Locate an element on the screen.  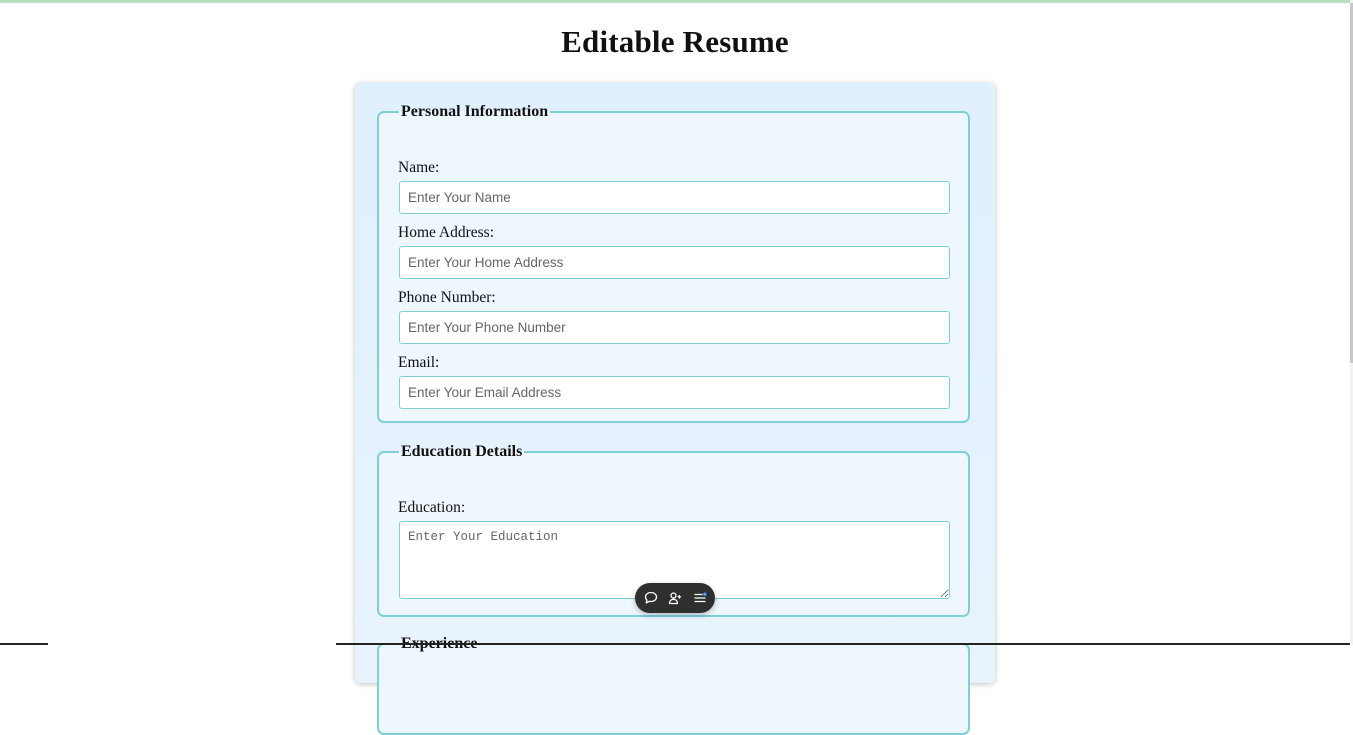
personal-information-legend: Personal Information is located at coordinates (475, 111).